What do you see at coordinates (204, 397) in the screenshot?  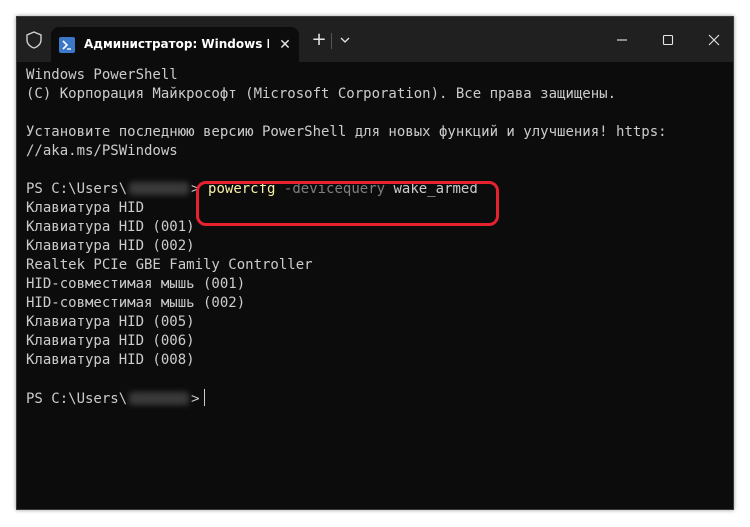 I see `text-cursor` at bounding box center [204, 397].